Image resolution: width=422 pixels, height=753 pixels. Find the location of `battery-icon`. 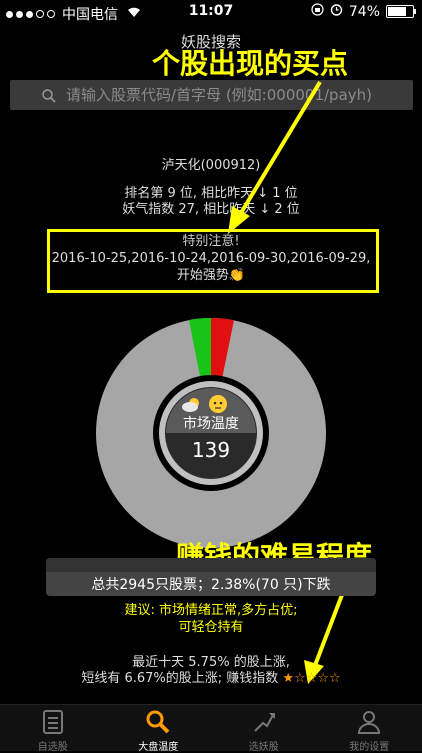

battery-icon is located at coordinates (400, 11).